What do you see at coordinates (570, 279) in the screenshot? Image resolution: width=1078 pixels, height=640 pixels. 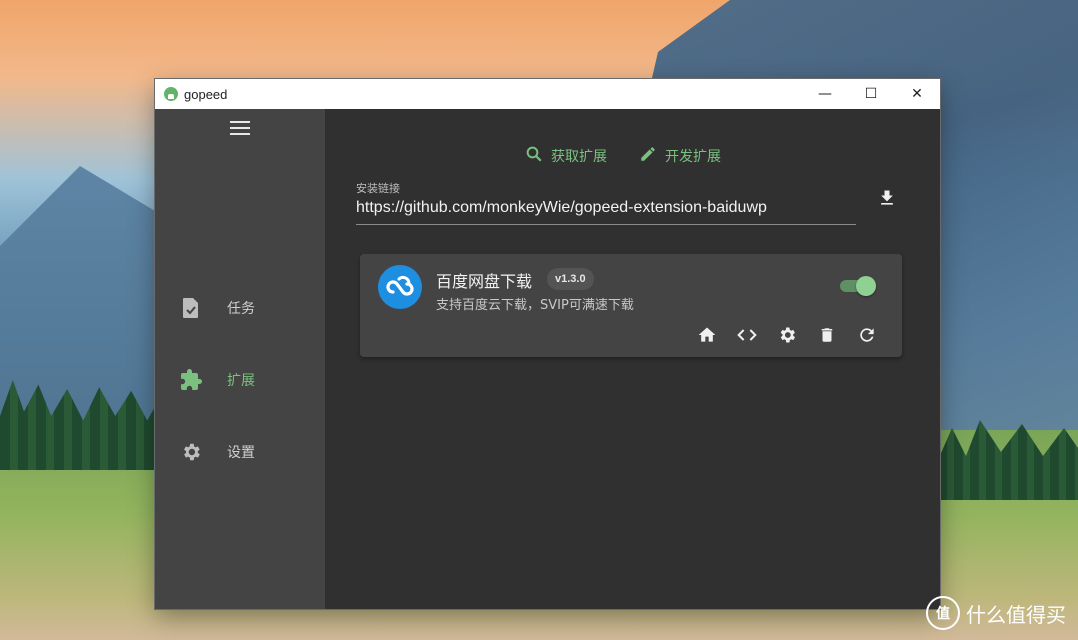 I see `extension-version-badge: v1.3.0` at bounding box center [570, 279].